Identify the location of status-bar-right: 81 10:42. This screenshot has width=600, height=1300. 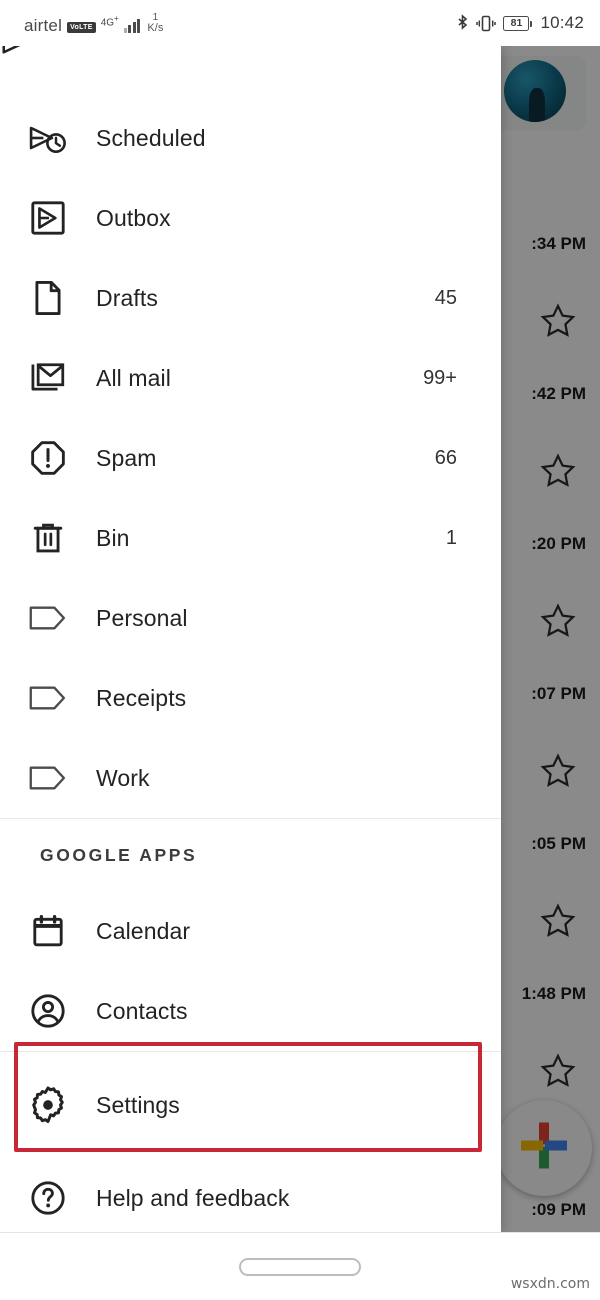
(520, 23).